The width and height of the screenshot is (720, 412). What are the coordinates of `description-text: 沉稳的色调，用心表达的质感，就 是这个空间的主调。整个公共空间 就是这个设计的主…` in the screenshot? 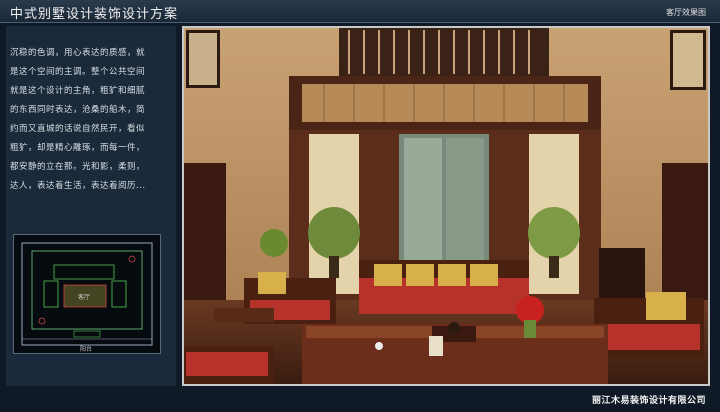 It's located at (92, 120).